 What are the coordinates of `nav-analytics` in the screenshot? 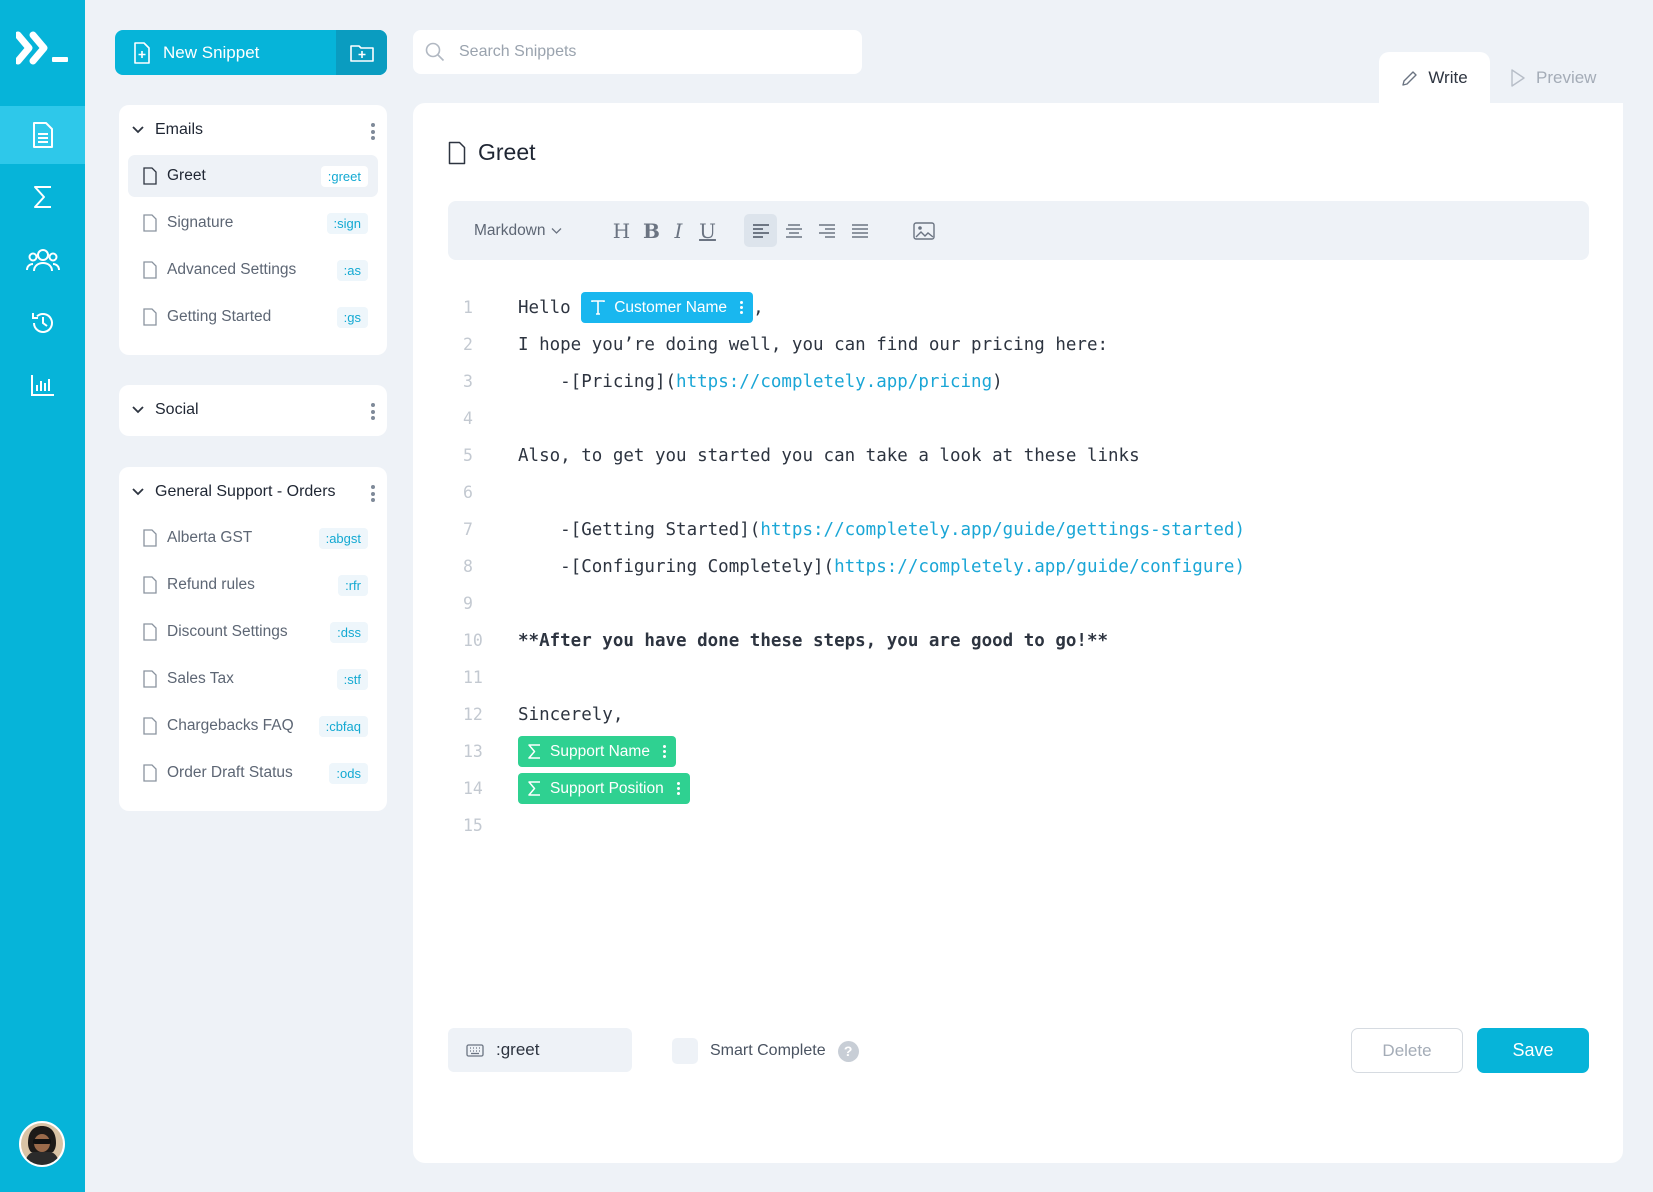 It's located at (42, 385).